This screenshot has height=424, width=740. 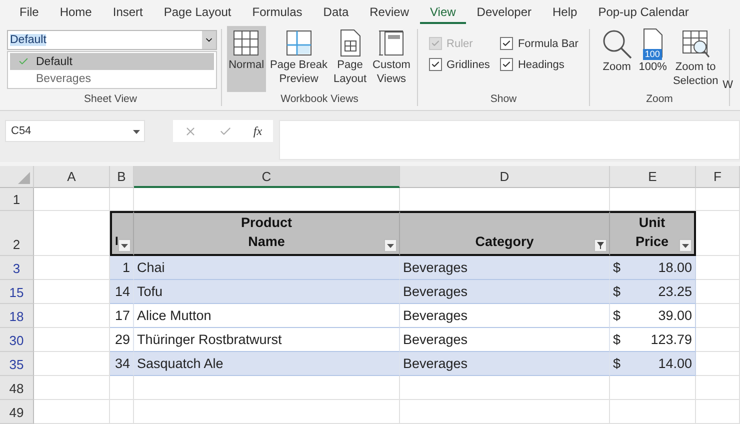 I want to click on table-header-cell: Product Name, so click(x=267, y=233).